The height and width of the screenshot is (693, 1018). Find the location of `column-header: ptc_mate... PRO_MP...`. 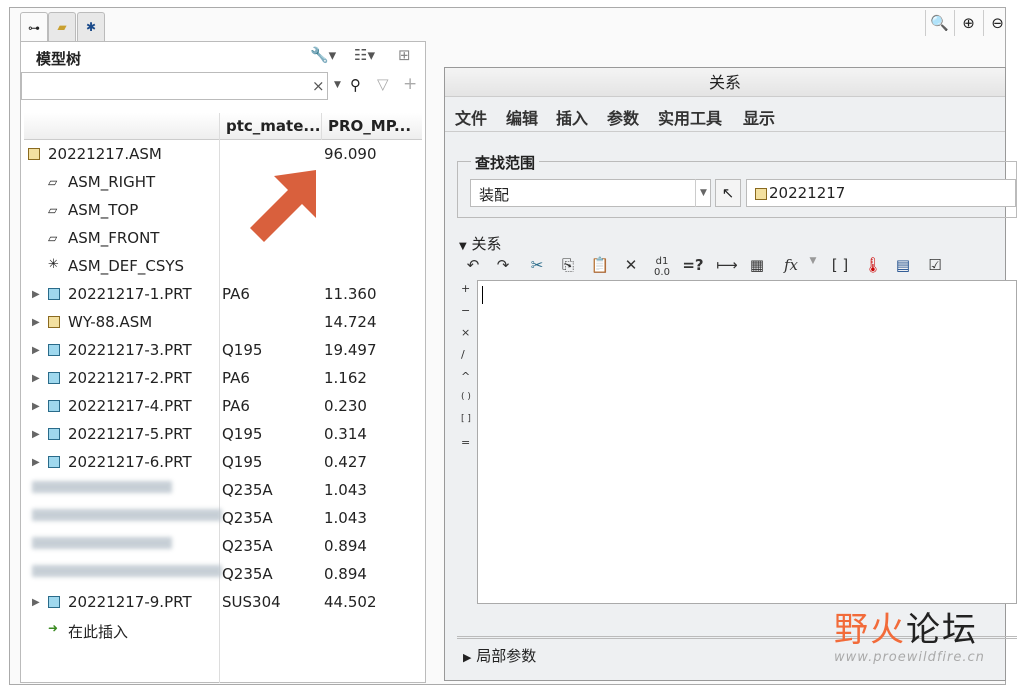

column-header: ptc_mate... PRO_MP... is located at coordinates (223, 126).